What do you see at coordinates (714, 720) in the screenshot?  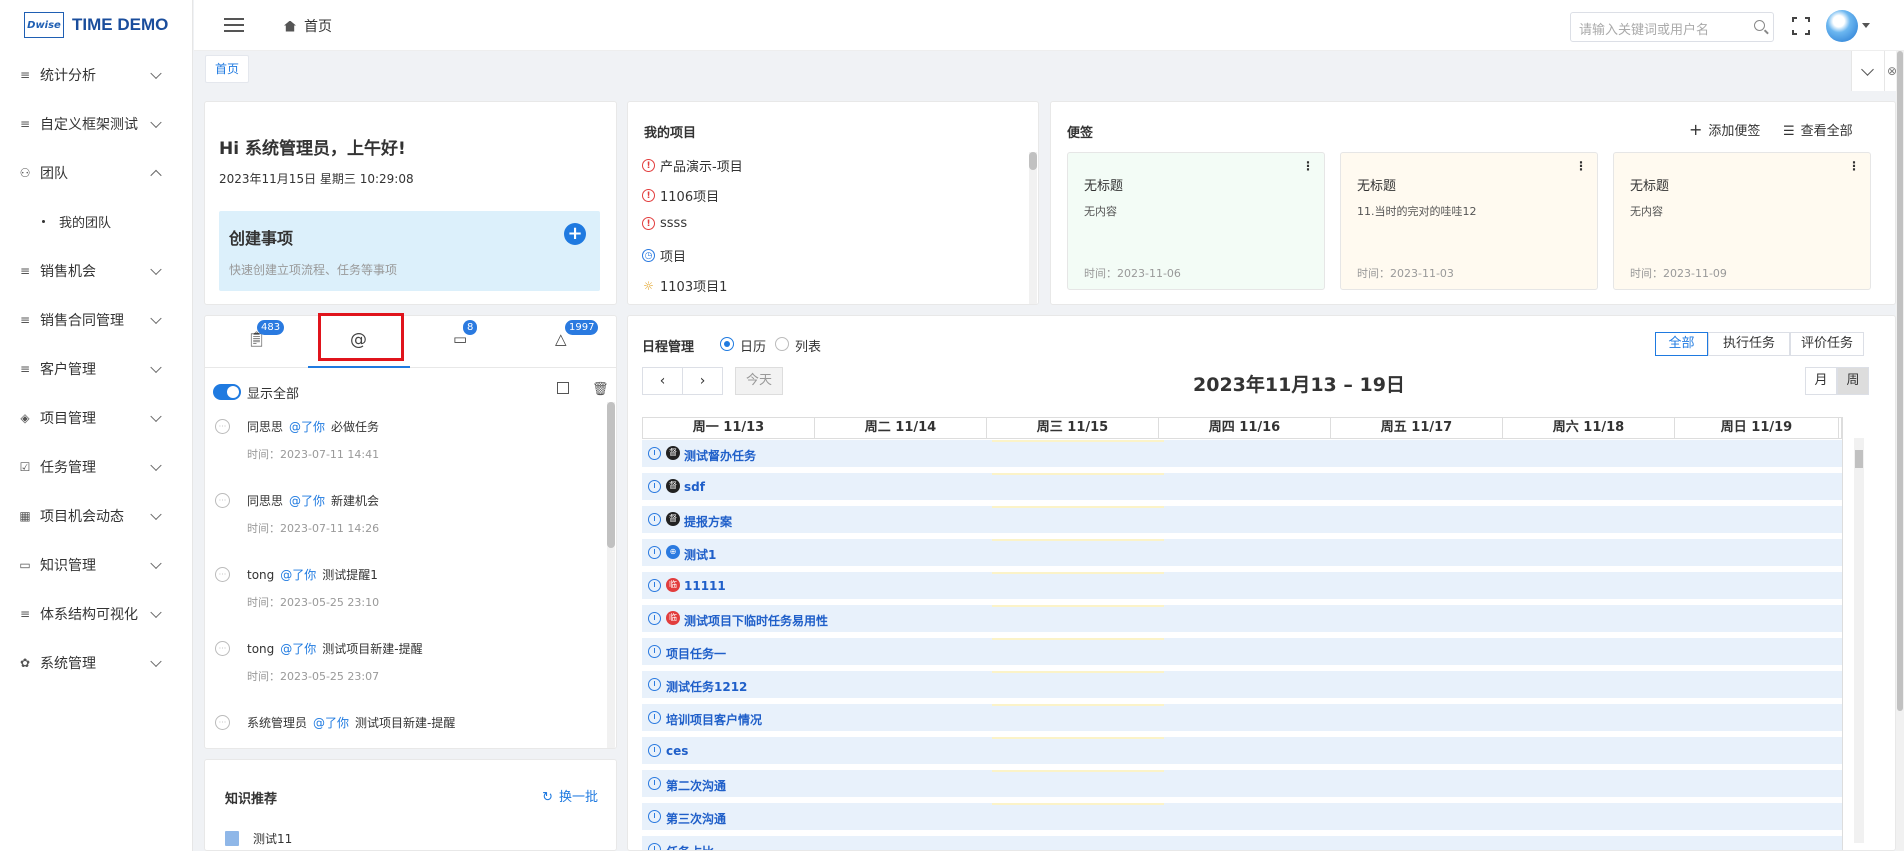 I see `event-title: 培训项目客户情况` at bounding box center [714, 720].